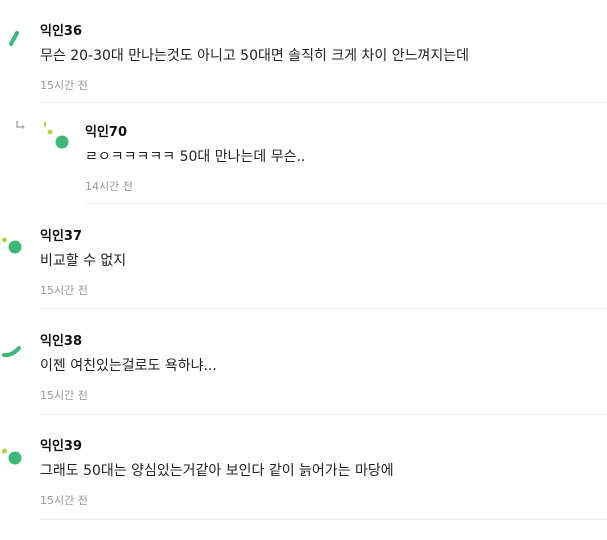  I want to click on reply-arrow-icon, so click(21, 126).